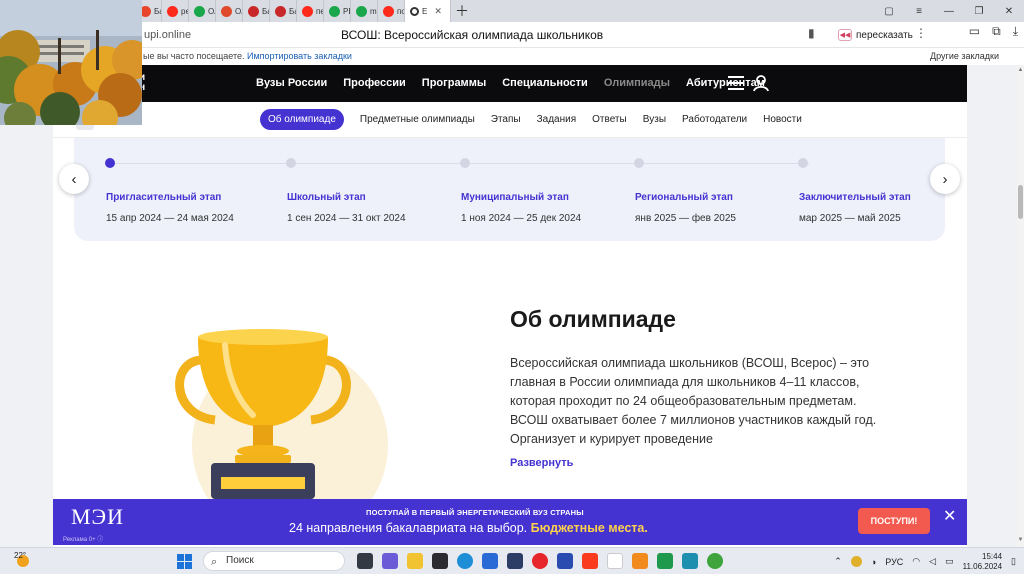 Image resolution: width=1024 pixels, height=574 pixels. I want to click on app-green-icon, so click(715, 561).